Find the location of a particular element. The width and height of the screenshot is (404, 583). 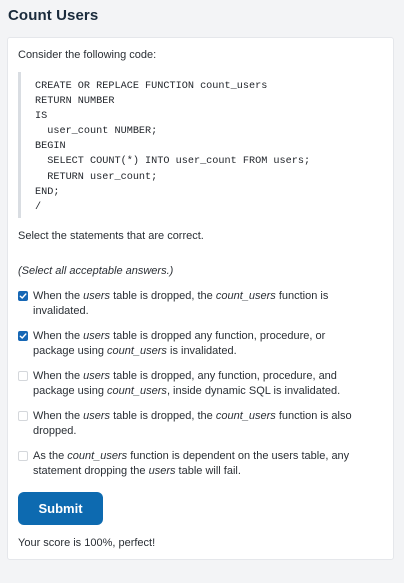

code-line: user_count NUMBER; is located at coordinates (96, 132).